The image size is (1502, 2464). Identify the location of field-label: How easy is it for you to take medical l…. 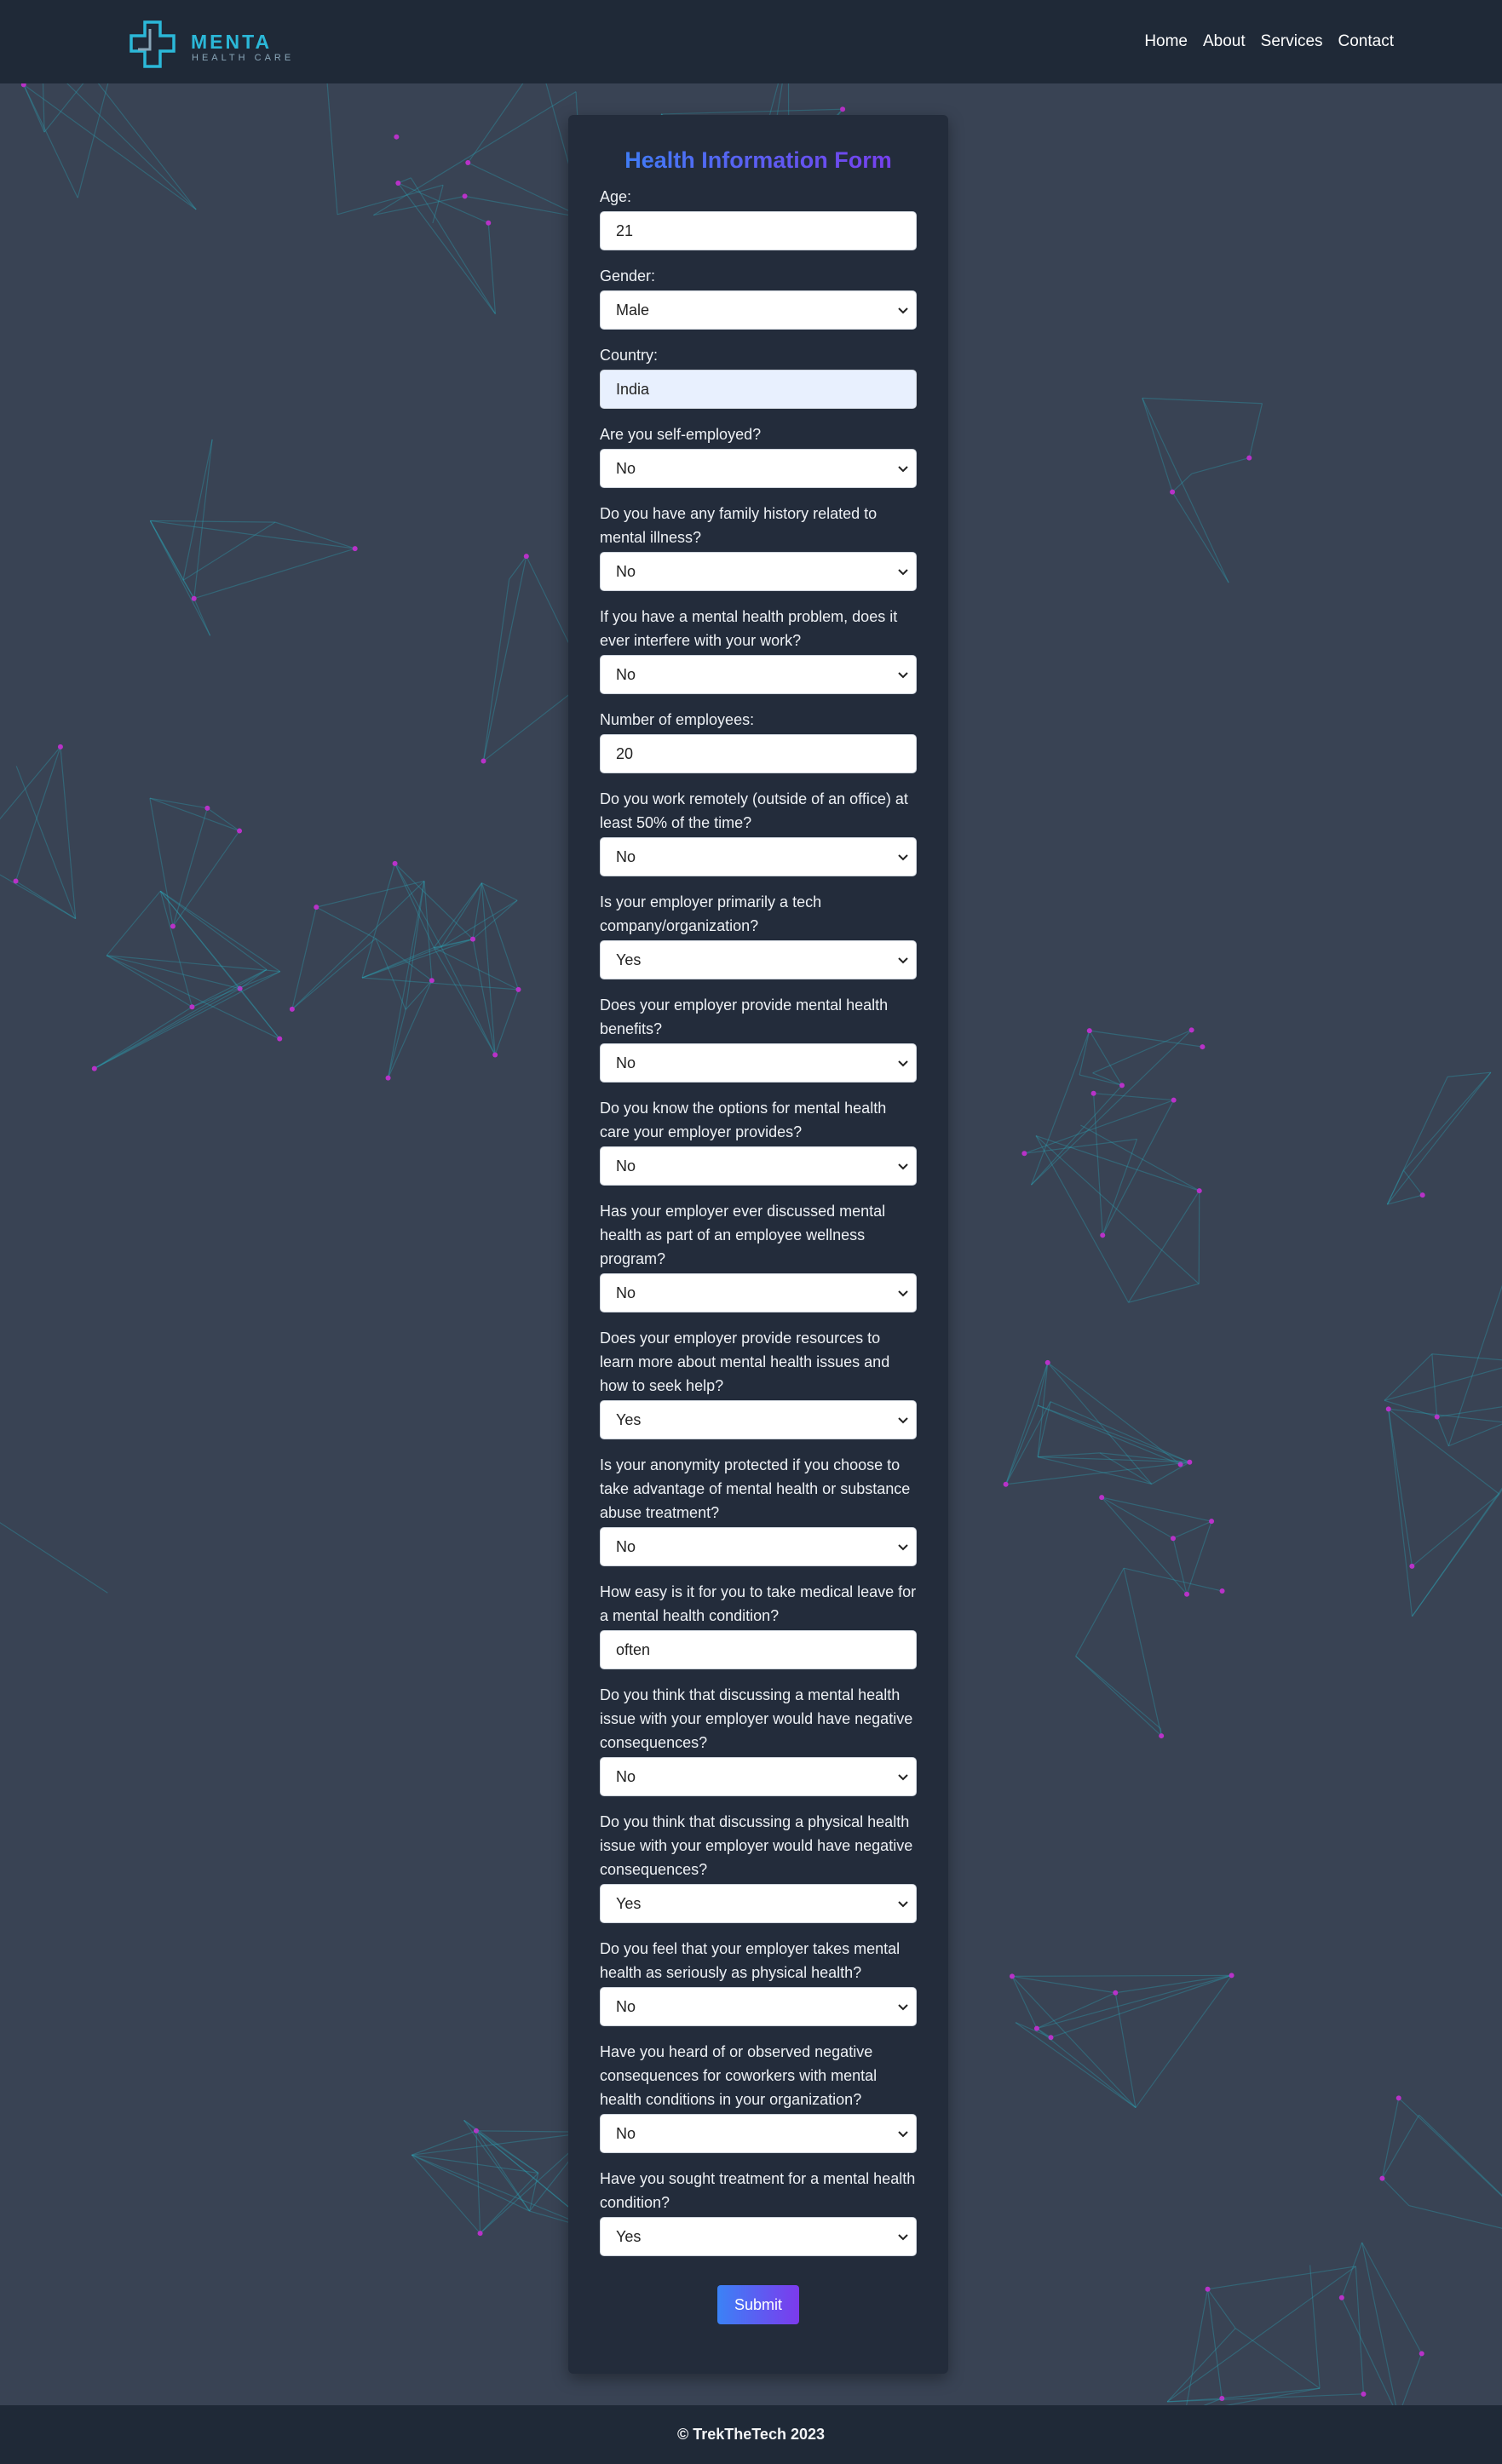
(758, 1603).